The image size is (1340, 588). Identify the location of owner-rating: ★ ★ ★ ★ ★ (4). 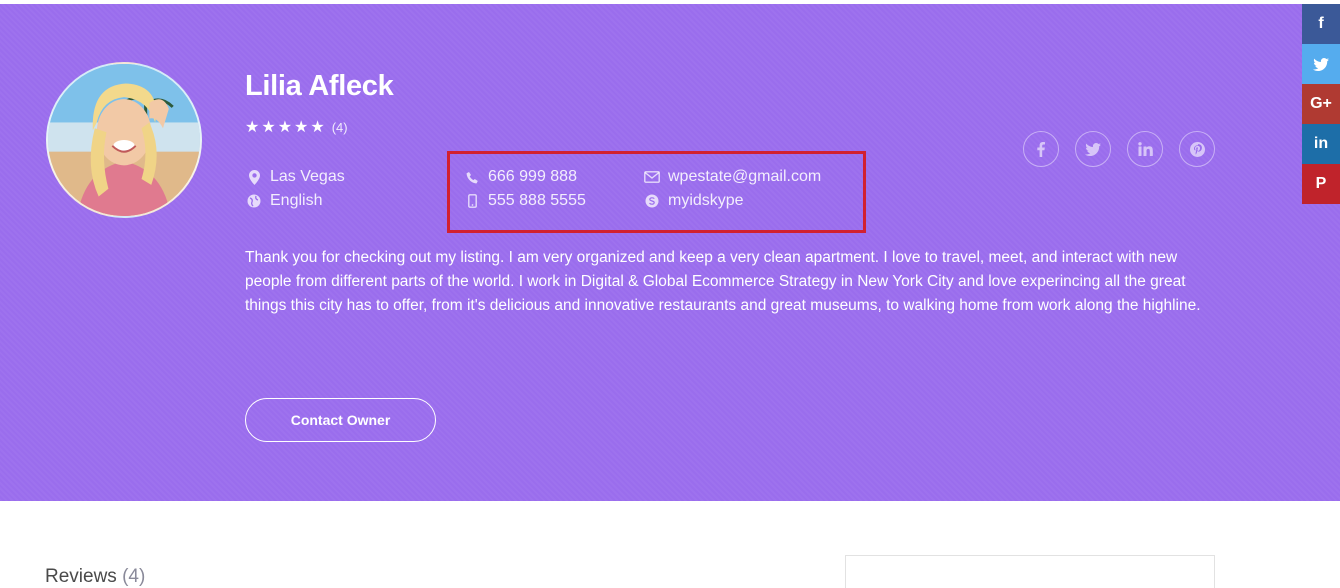
(296, 128).